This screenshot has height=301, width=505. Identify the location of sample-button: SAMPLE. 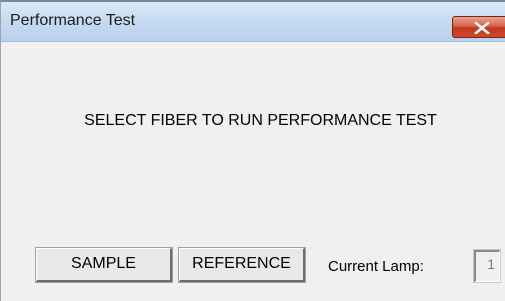
(104, 265).